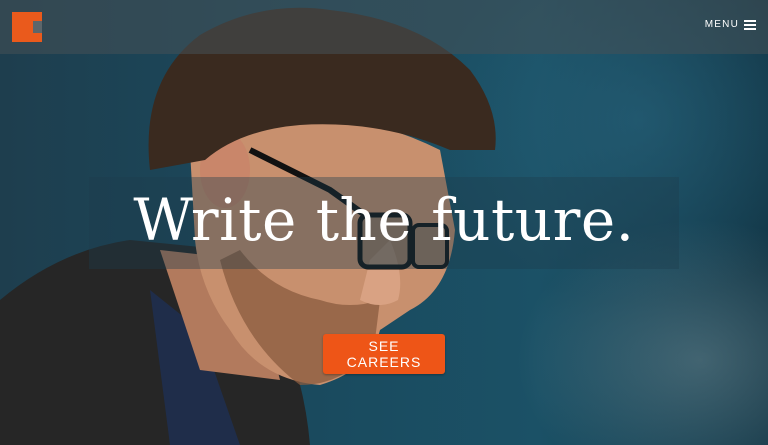 This screenshot has width=768, height=445. Describe the element at coordinates (750, 24) in the screenshot. I see `hamburger-icon` at that location.